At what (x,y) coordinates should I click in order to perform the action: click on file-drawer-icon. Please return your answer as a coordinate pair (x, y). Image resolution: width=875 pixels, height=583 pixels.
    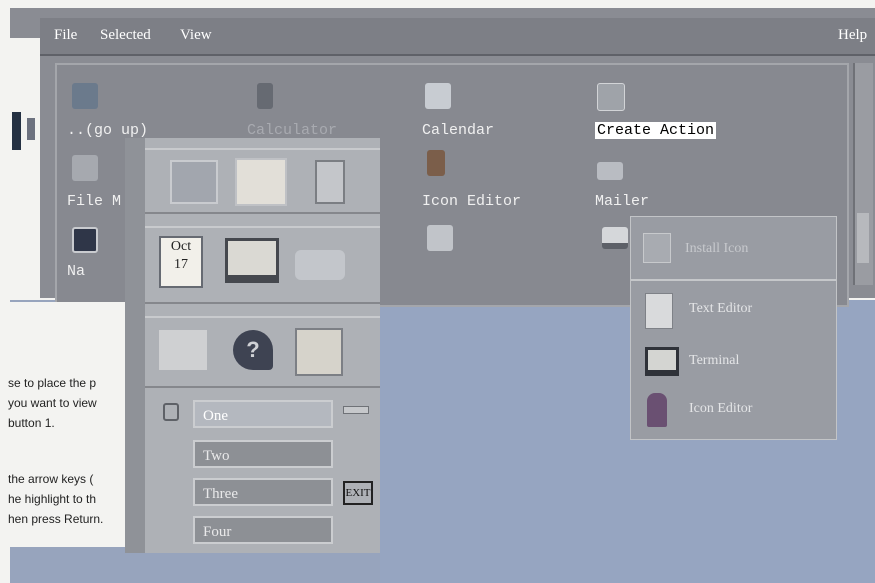
    Looking at the image, I should click on (261, 182).